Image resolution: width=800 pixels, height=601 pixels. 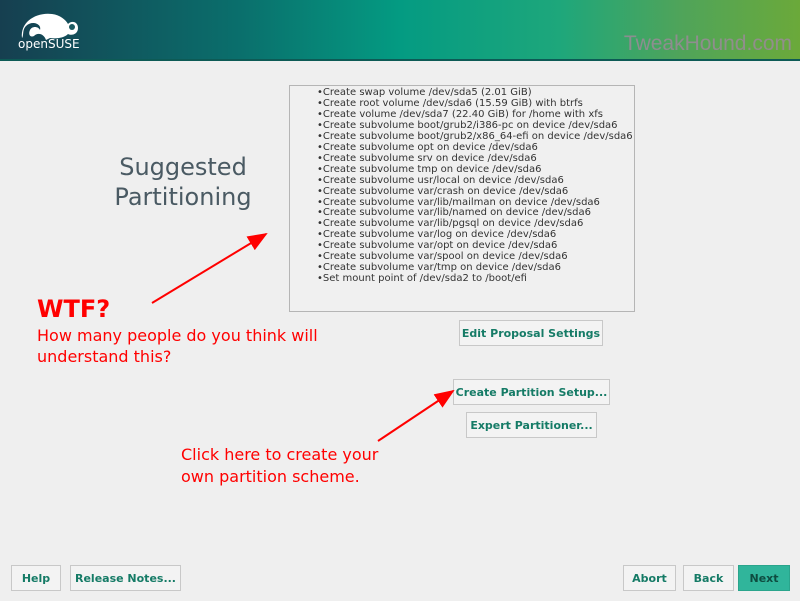 I want to click on arrow-to-create-setup, so click(x=416, y=415).